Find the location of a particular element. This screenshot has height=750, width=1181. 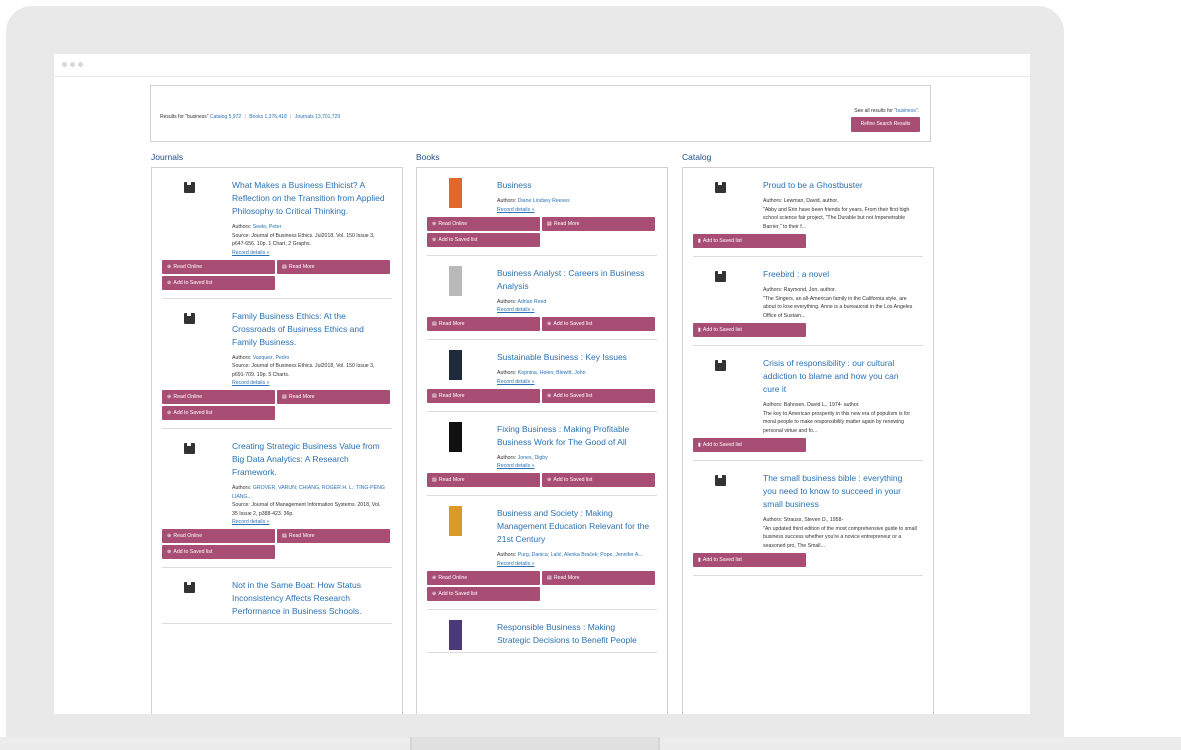

book-actions: ⊕ Read Online ▤ Read More ⊕ Add to Saved list is located at coordinates (542, 585).